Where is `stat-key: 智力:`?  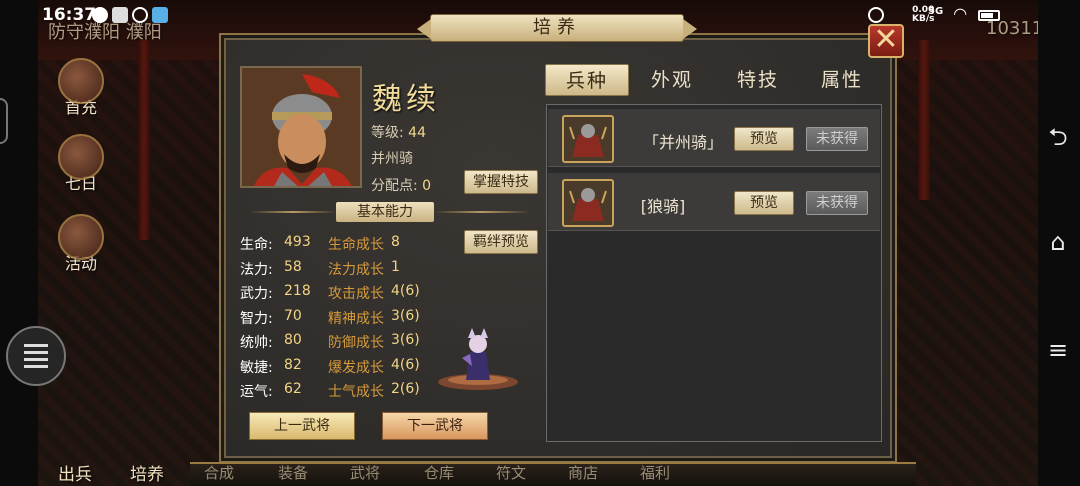
stat-key: 智力: is located at coordinates (256, 319).